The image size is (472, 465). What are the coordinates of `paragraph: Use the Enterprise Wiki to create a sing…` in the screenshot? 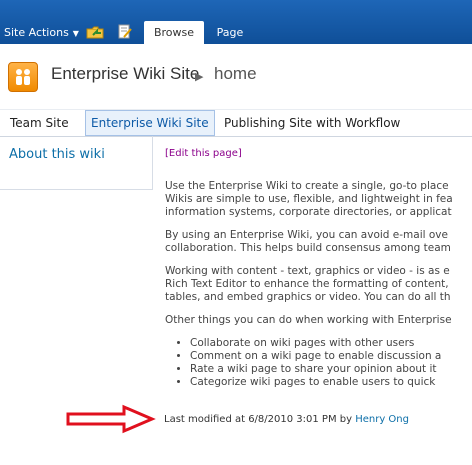 It's located at (318, 199).